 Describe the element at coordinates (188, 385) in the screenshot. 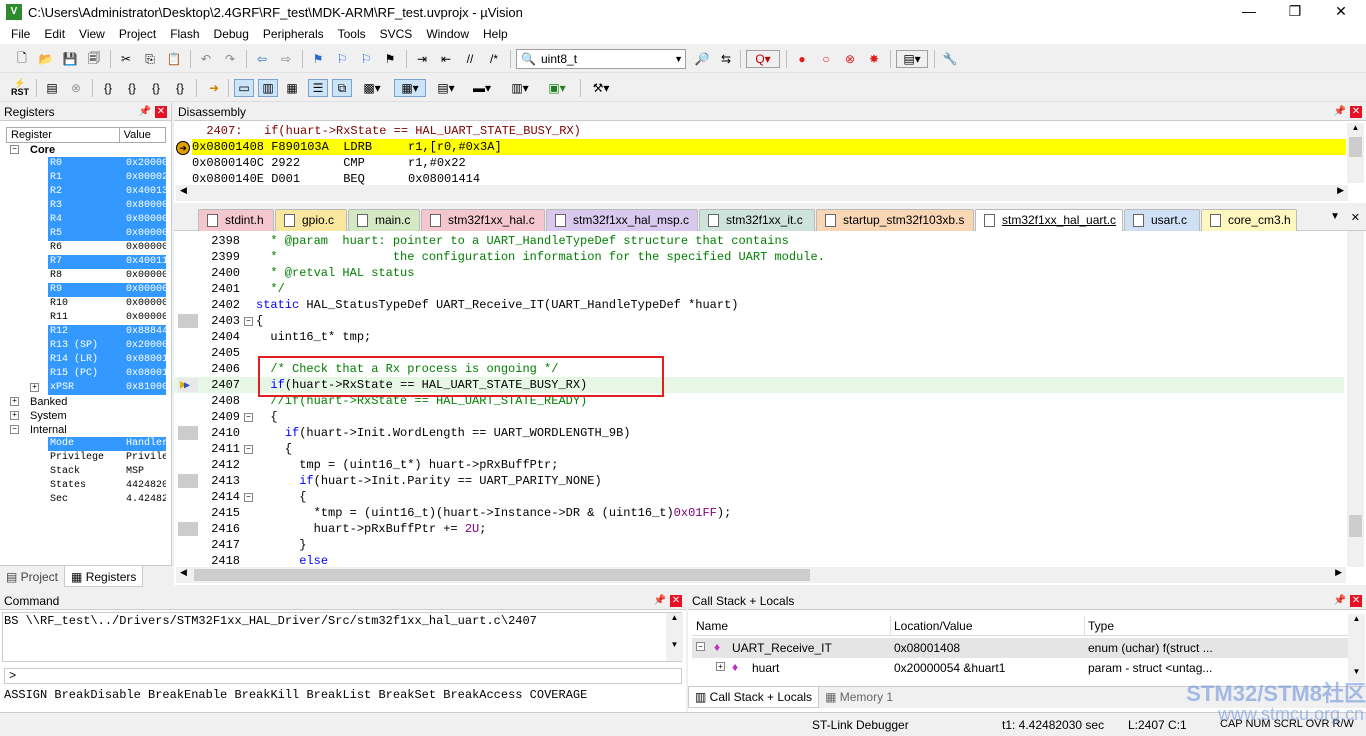

I see `execution-arrow-icon: ▶ ▶` at that location.